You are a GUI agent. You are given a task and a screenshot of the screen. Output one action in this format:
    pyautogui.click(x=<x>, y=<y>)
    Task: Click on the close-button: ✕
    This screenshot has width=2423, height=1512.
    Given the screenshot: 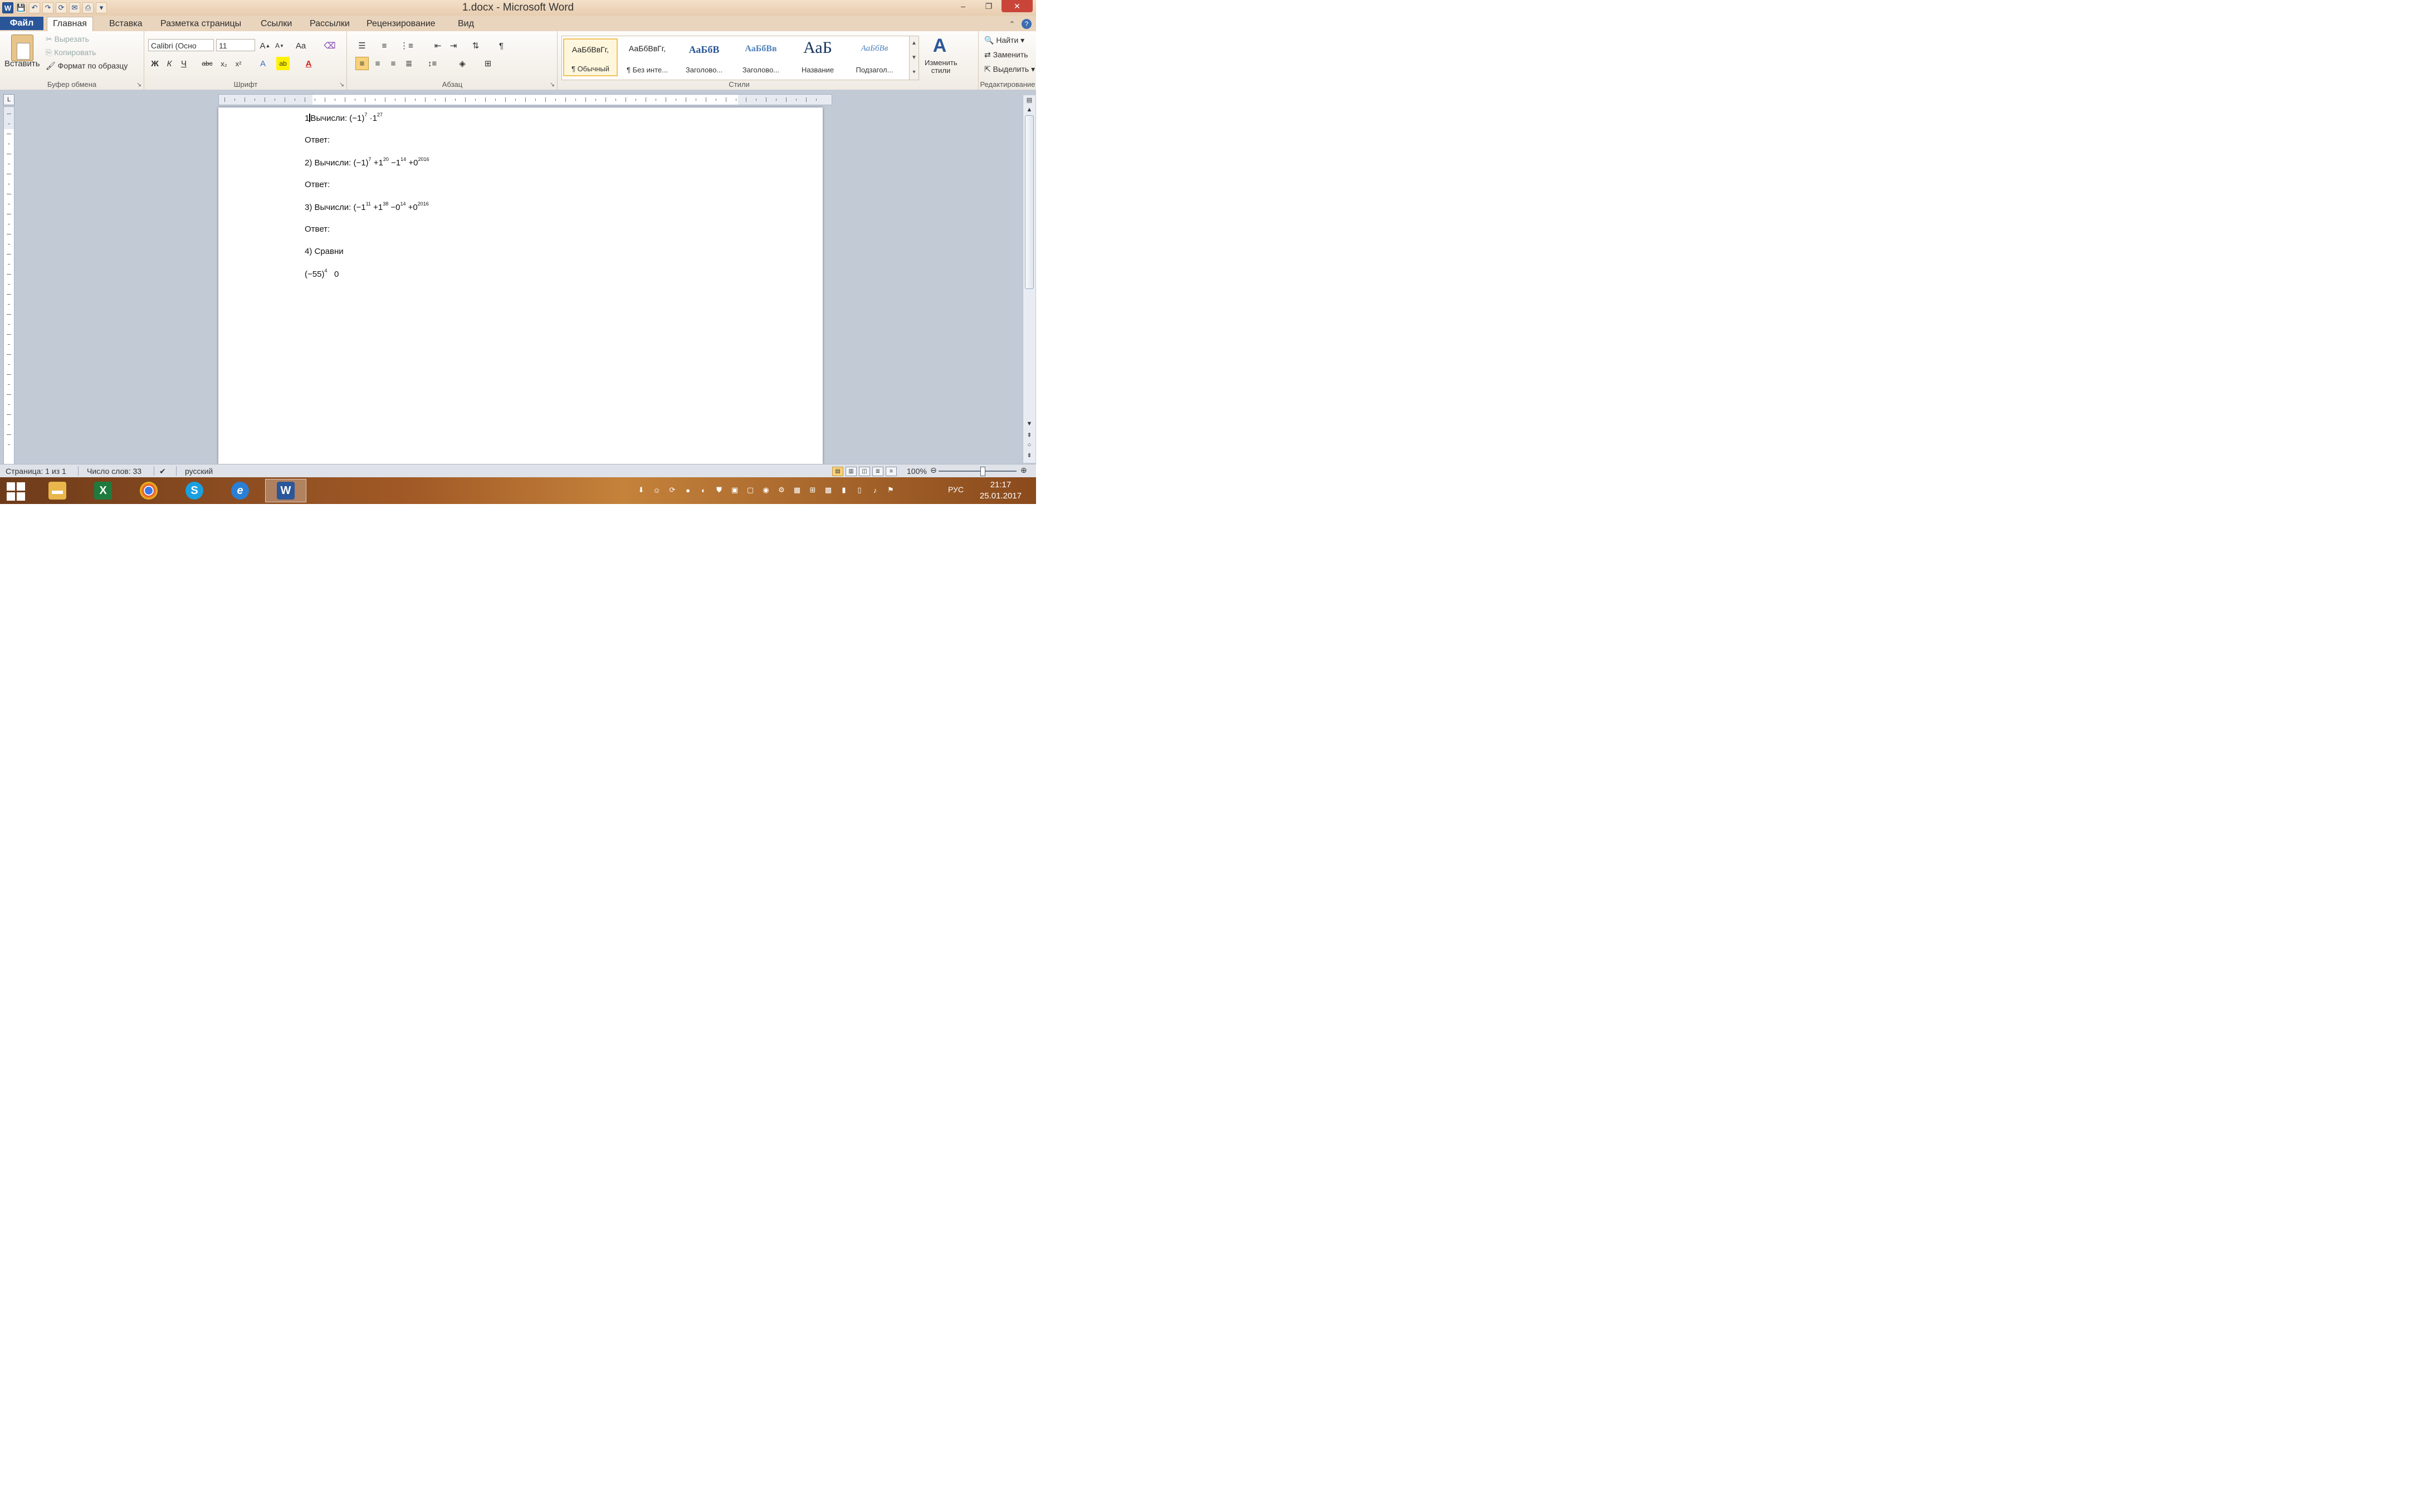 What is the action you would take?
    pyautogui.click(x=1018, y=6)
    